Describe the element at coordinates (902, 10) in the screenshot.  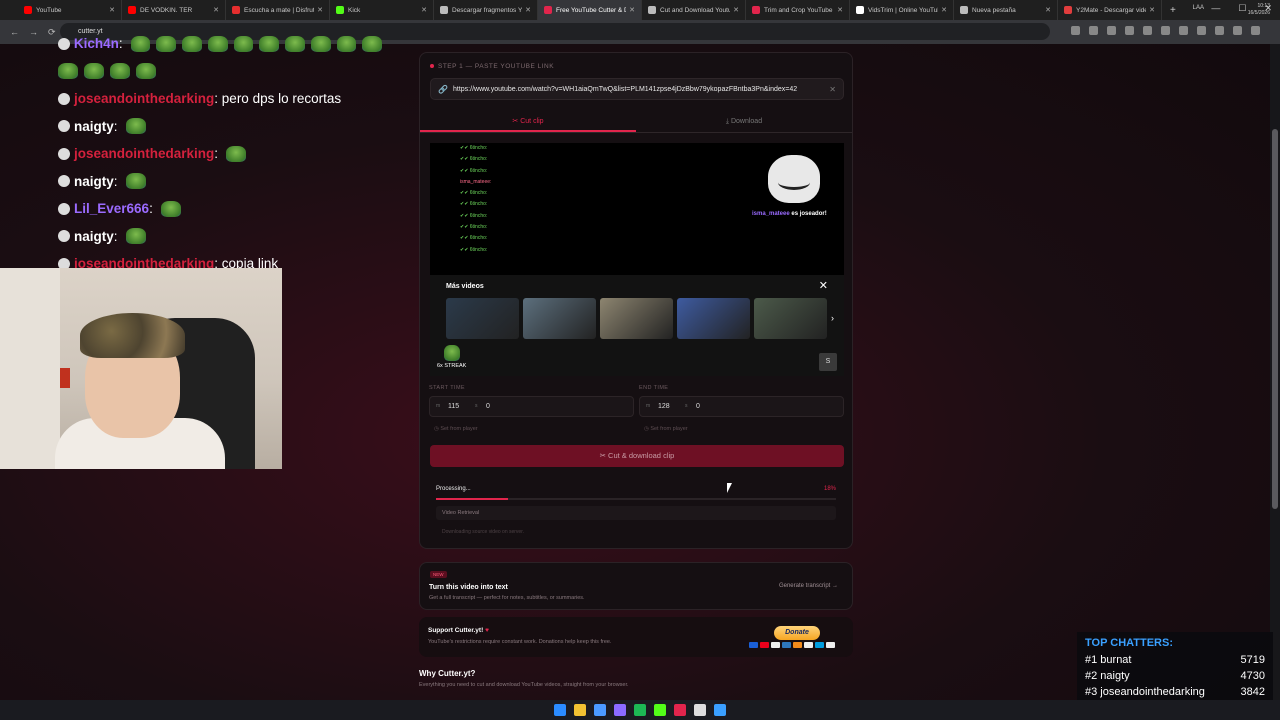
I see `browser-tab: VidsTrim | Online YouTub ✕` at that location.